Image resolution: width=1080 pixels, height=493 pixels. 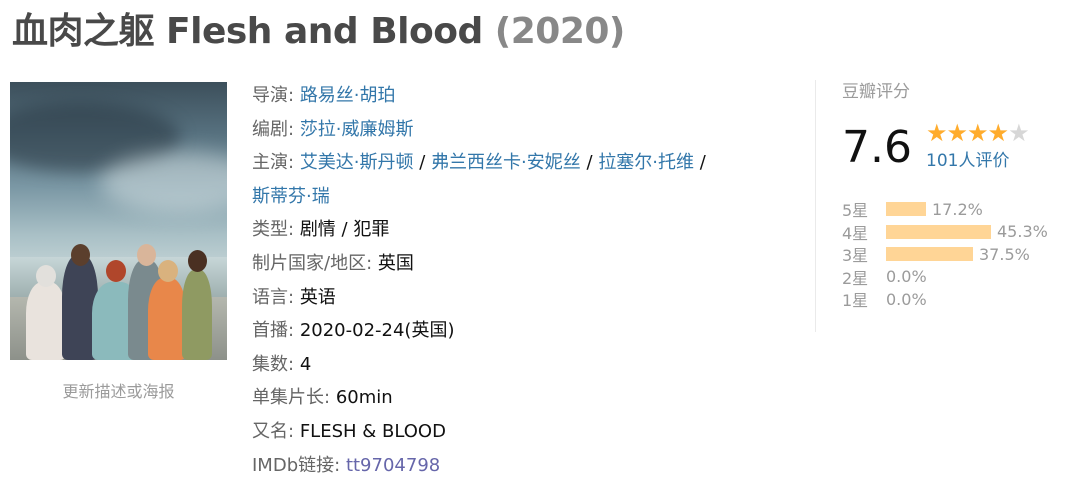 I want to click on rating-bar-label: 5星, so click(x=855, y=211).